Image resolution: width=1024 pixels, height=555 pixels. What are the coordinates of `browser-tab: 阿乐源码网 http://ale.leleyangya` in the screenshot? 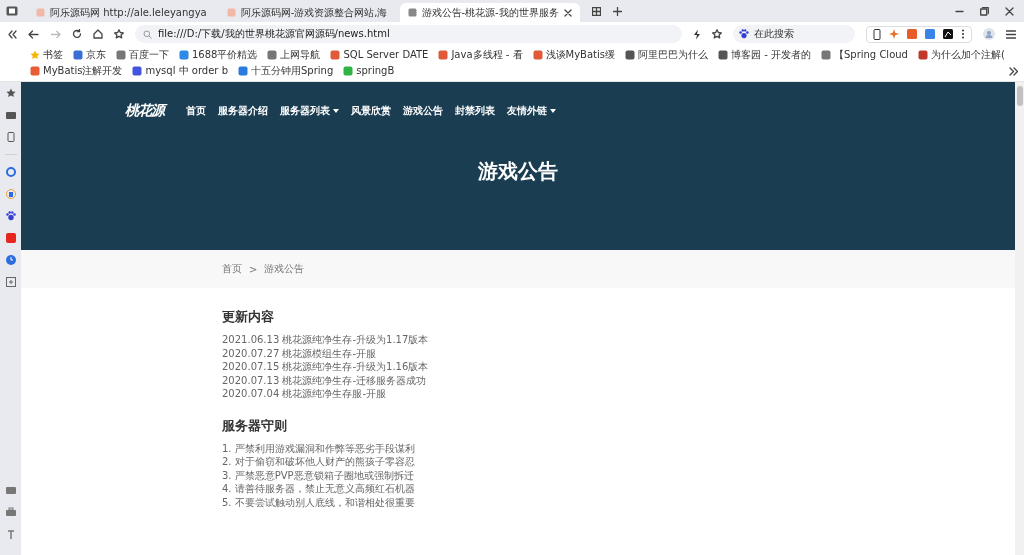 It's located at (121, 12).